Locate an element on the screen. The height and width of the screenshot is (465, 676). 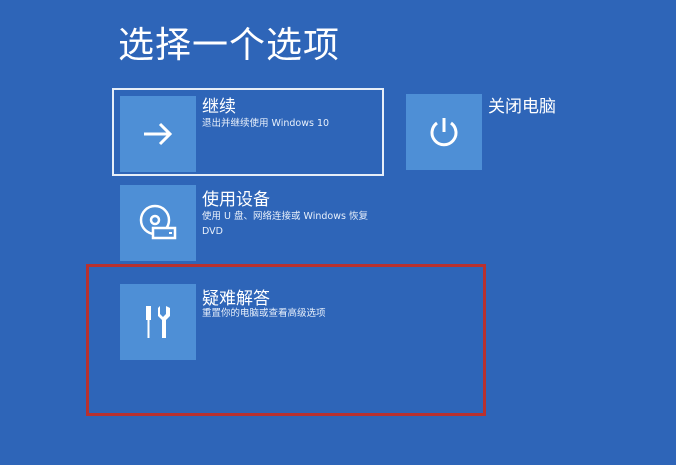
shutdown-option: 关闭电脑 is located at coordinates (491, 133).